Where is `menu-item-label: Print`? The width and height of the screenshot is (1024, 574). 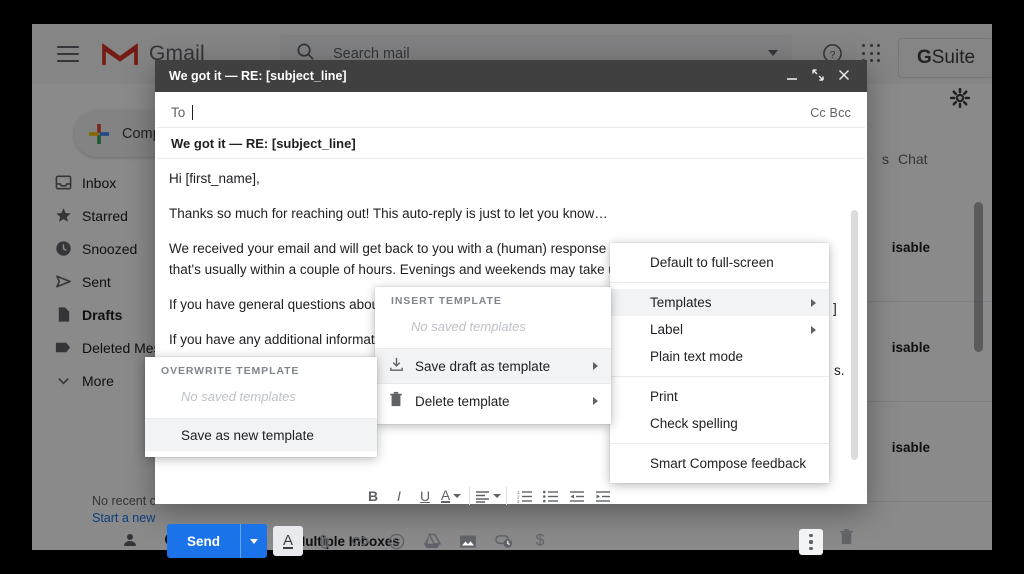 menu-item-label: Print is located at coordinates (664, 396).